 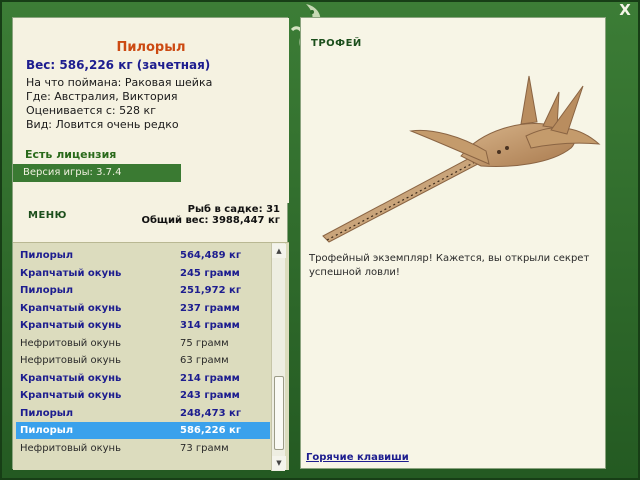 I want to click on catch-list-item: Нефритовый окунь 73 грамм, so click(x=143, y=448).